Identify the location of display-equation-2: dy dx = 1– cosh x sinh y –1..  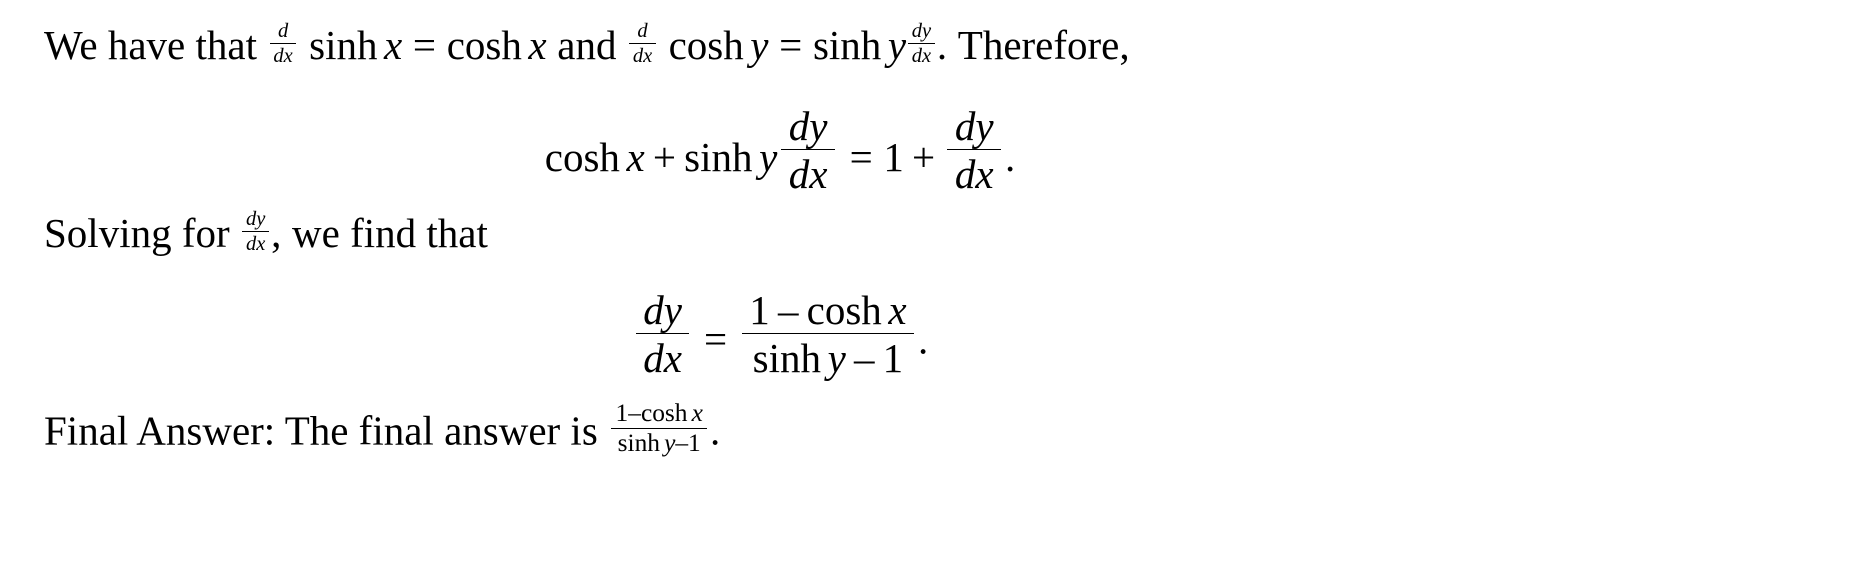
(780, 334).